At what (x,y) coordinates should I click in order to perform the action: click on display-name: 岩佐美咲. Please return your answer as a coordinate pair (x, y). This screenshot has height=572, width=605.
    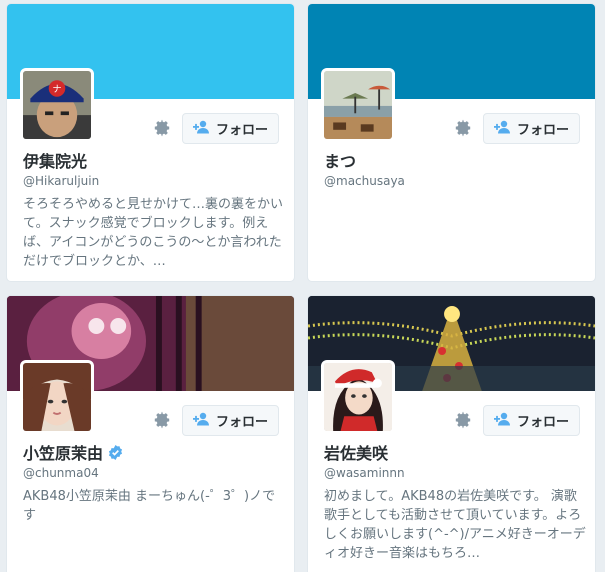
    Looking at the image, I should click on (356, 452).